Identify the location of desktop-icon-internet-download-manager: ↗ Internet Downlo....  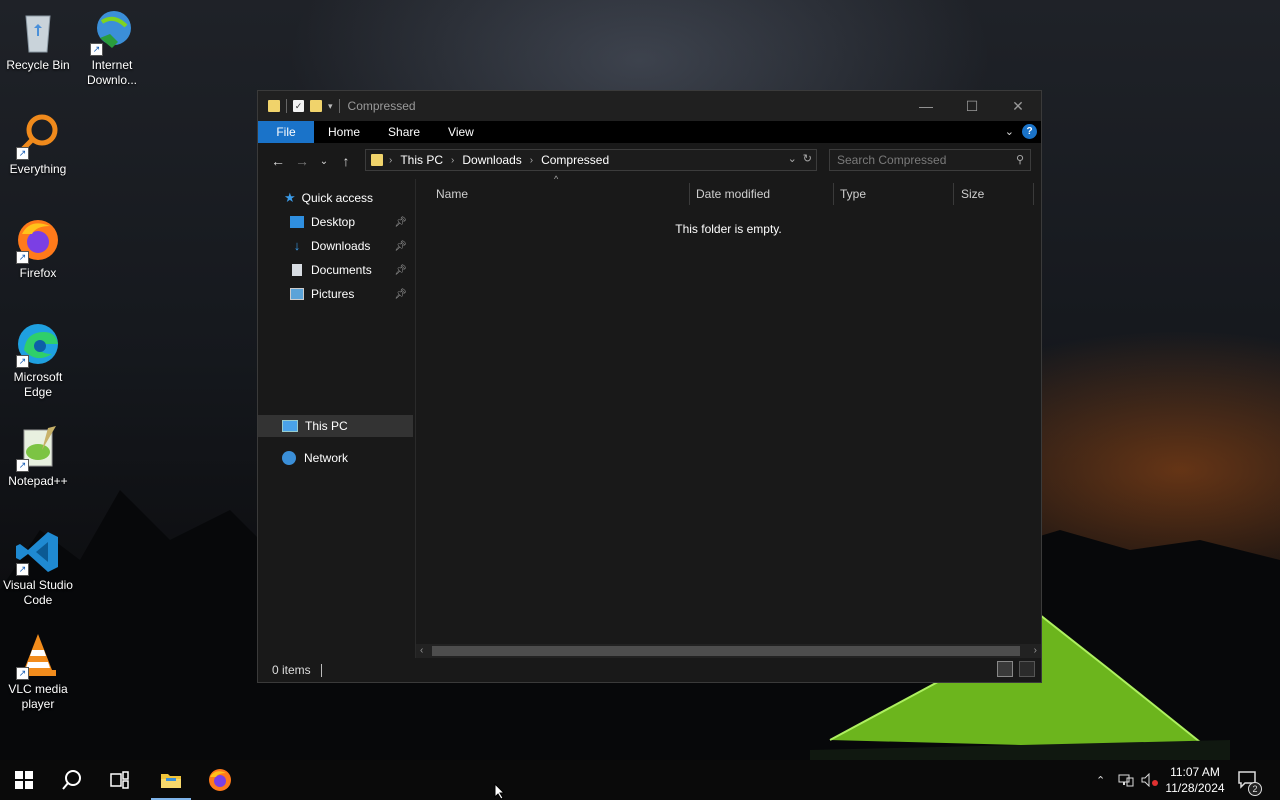
(112, 48).